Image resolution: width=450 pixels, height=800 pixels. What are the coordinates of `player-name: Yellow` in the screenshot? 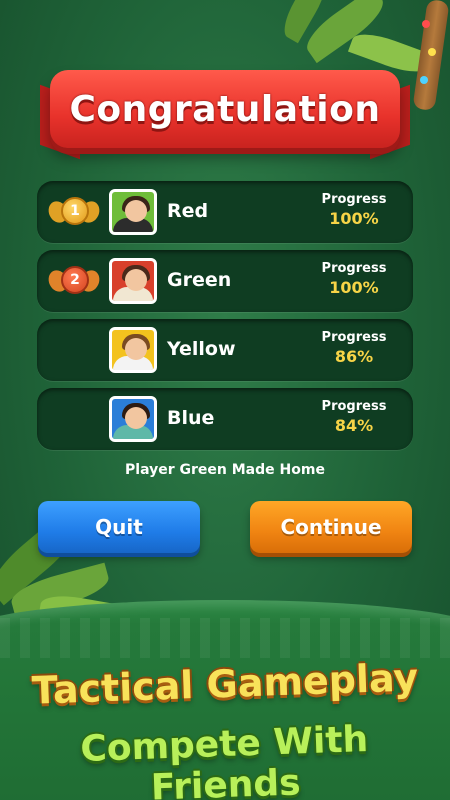 It's located at (201, 349).